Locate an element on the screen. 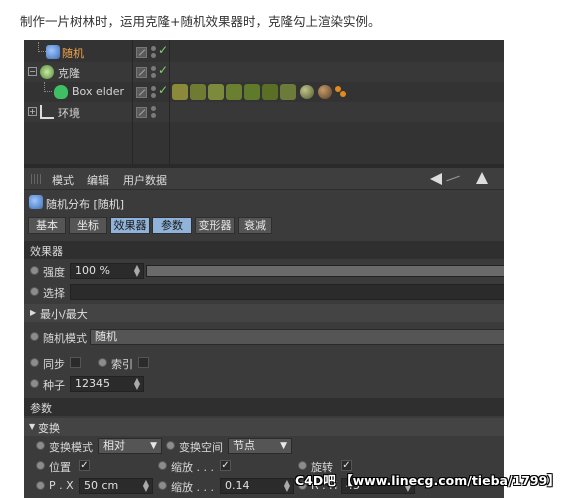  tab-effector: 效果器 is located at coordinates (130, 225).